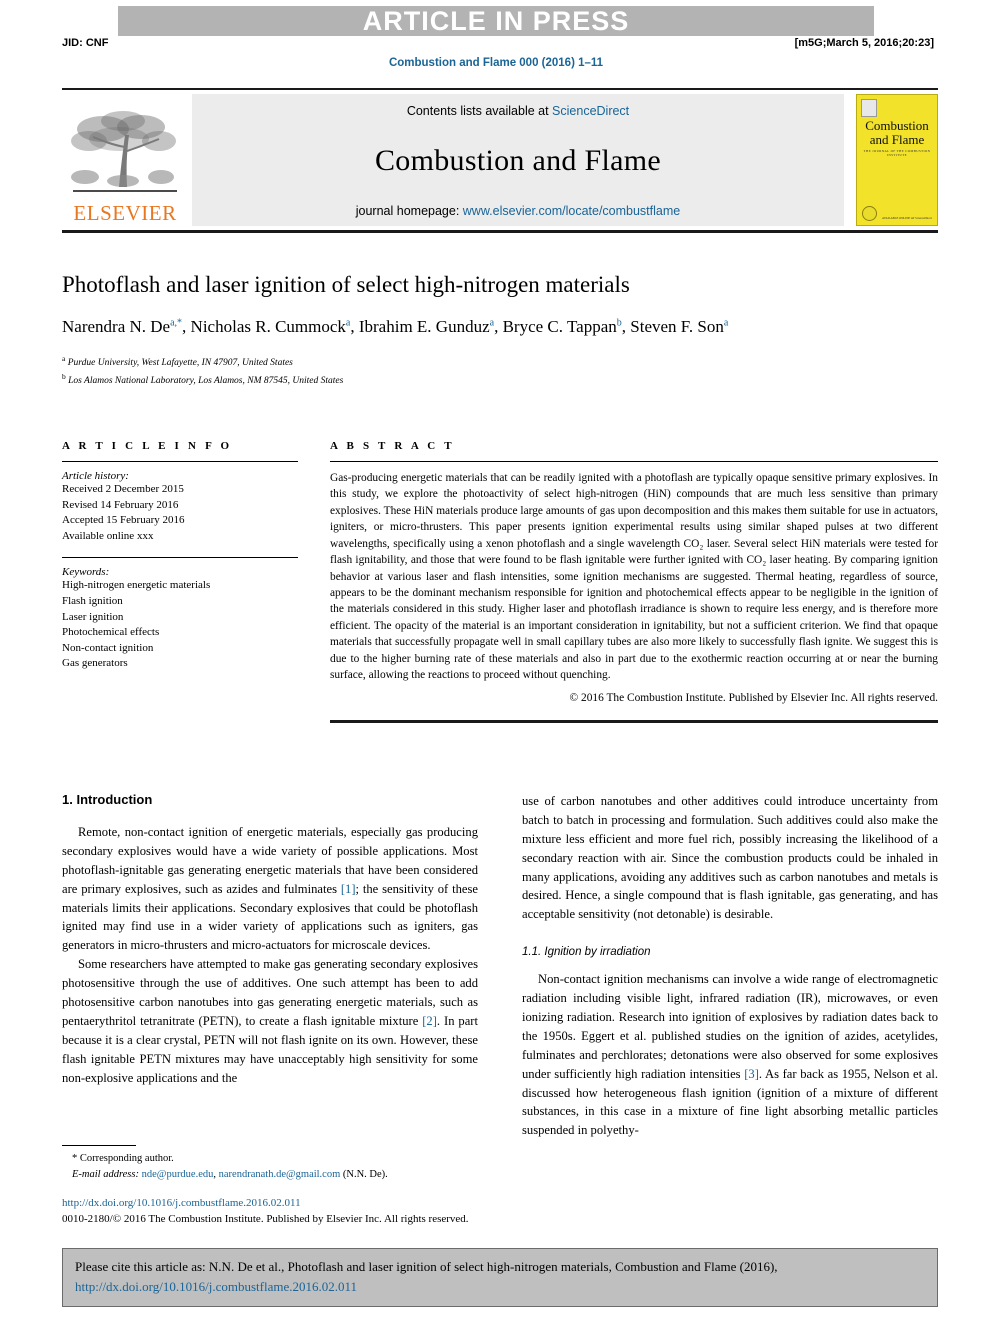  What do you see at coordinates (897, 153) in the screenshot?
I see `cover-subtitle: THE JOURNAL OF THE COMBUSTION INSTITUTE` at bounding box center [897, 153].